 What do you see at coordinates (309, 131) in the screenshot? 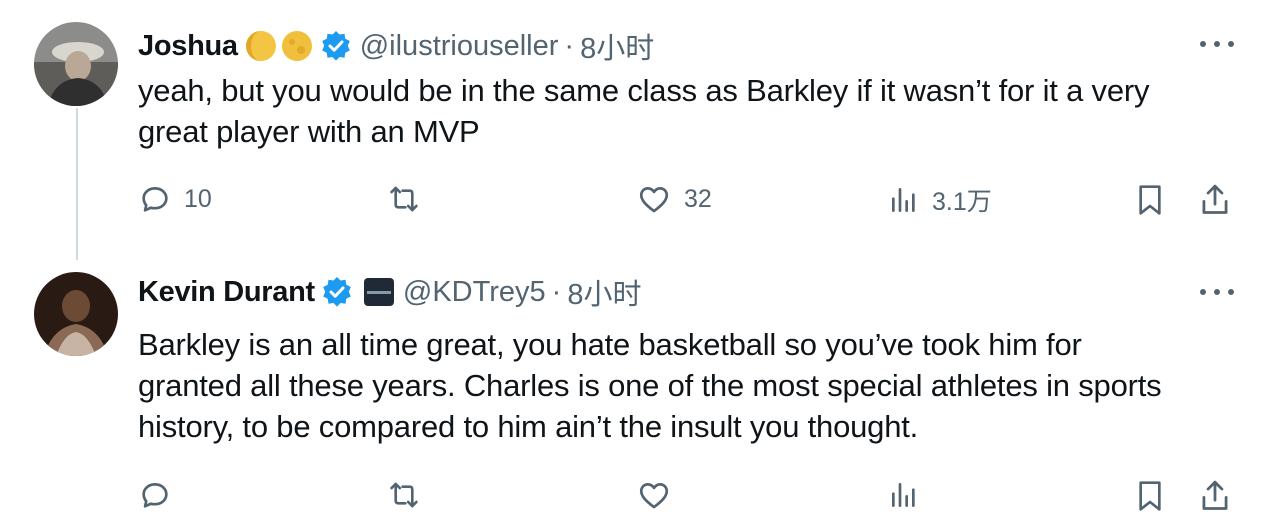
I see `post-text-line: great player with an MVP` at bounding box center [309, 131].